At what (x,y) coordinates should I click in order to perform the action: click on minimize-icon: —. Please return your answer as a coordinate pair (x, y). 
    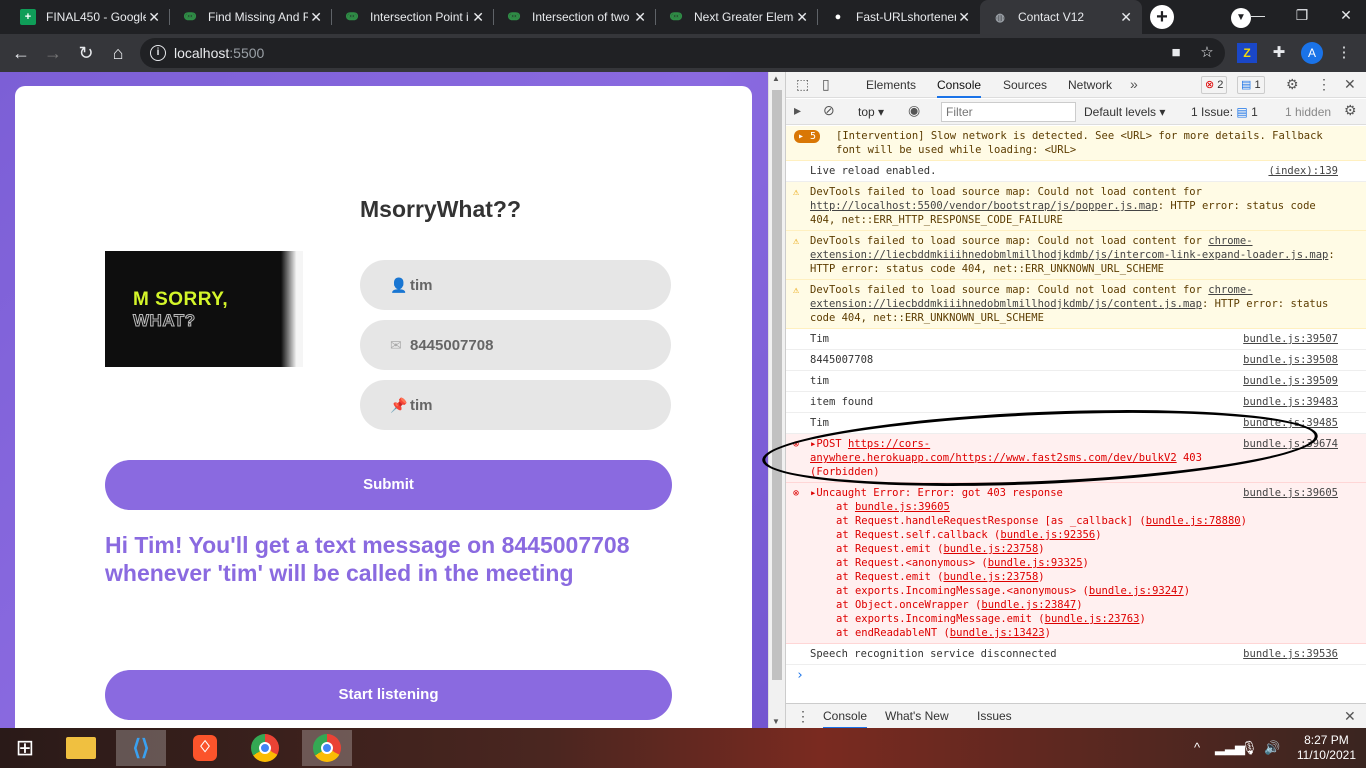
    Looking at the image, I should click on (1258, 15).